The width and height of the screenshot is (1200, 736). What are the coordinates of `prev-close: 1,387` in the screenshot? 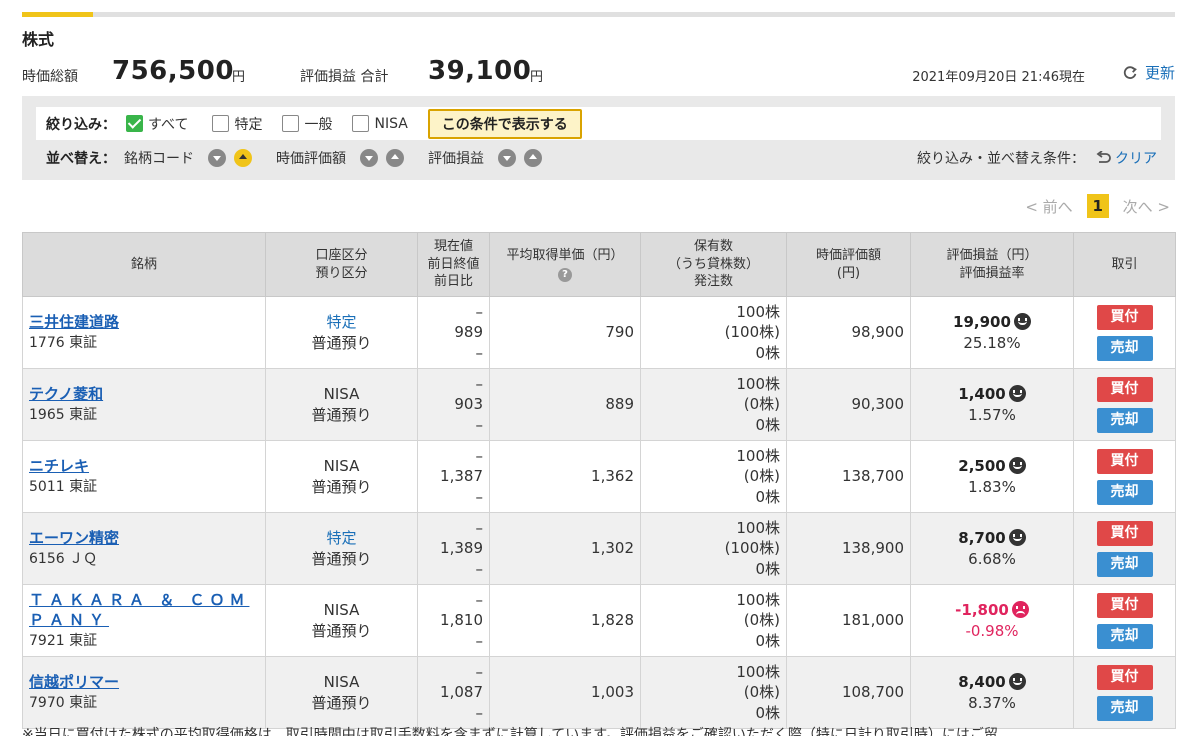 It's located at (461, 476).